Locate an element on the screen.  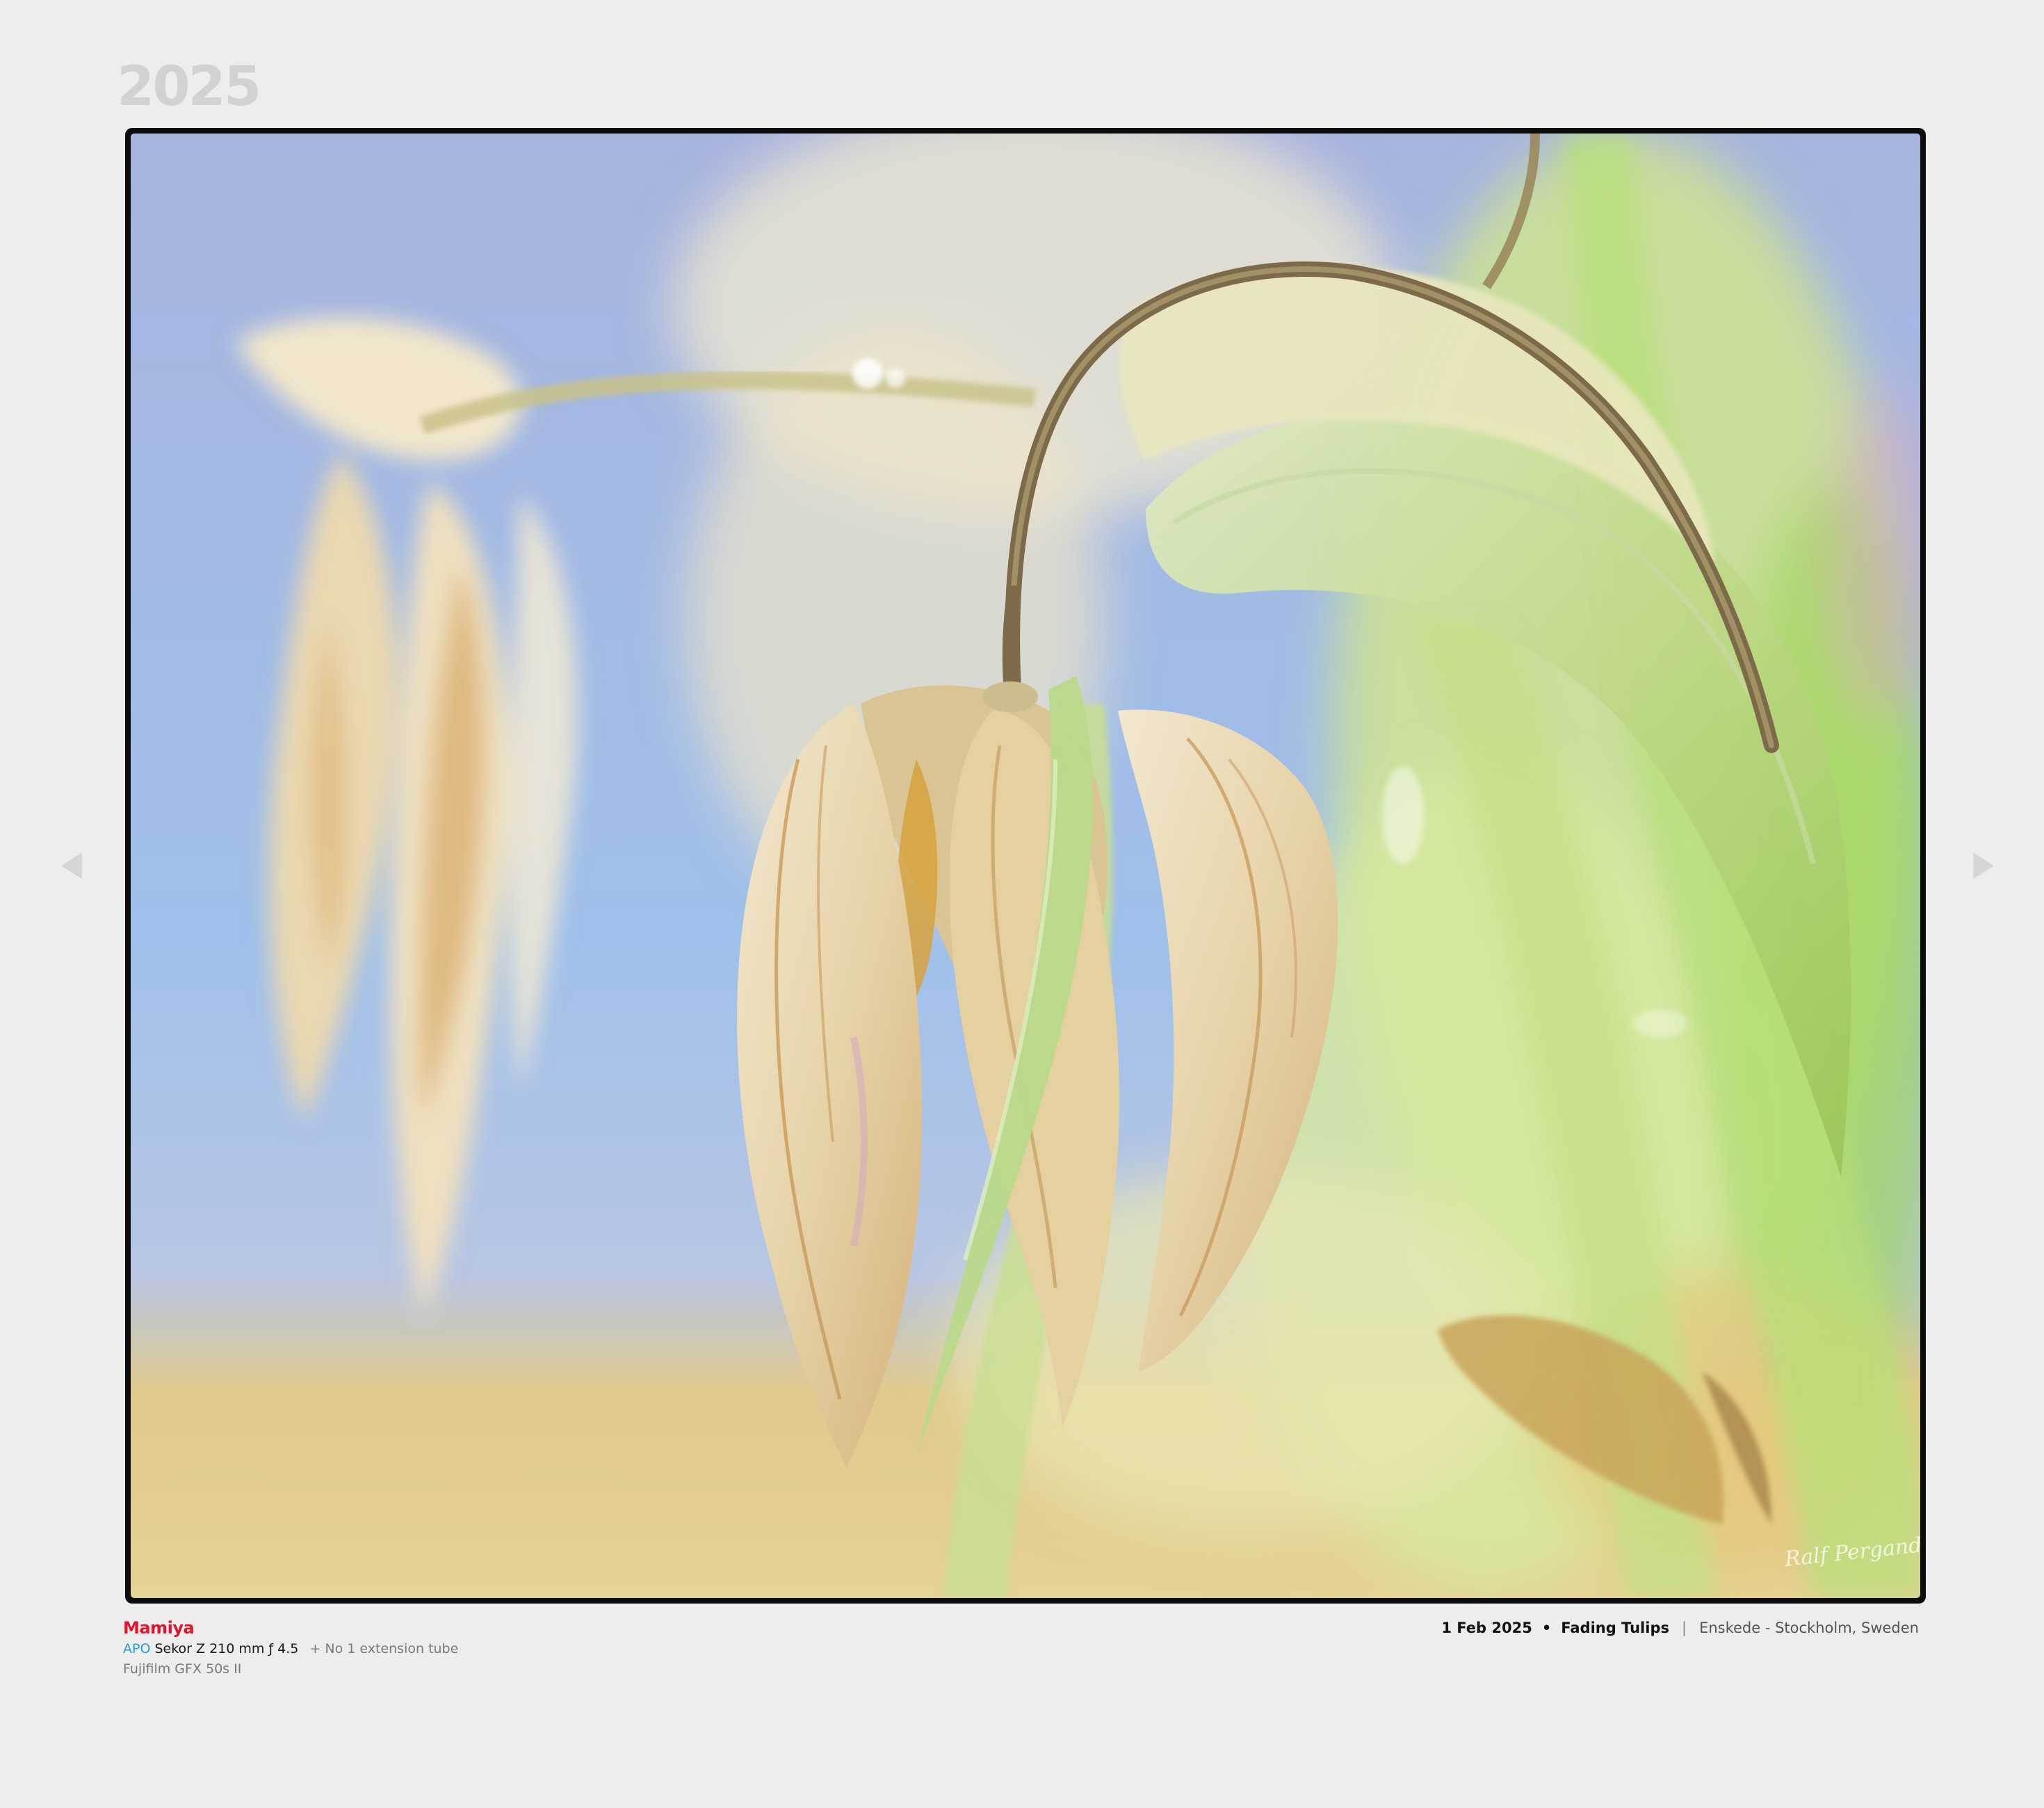
photo-location: Enskede - Stockholm, Sweden is located at coordinates (1809, 1628).